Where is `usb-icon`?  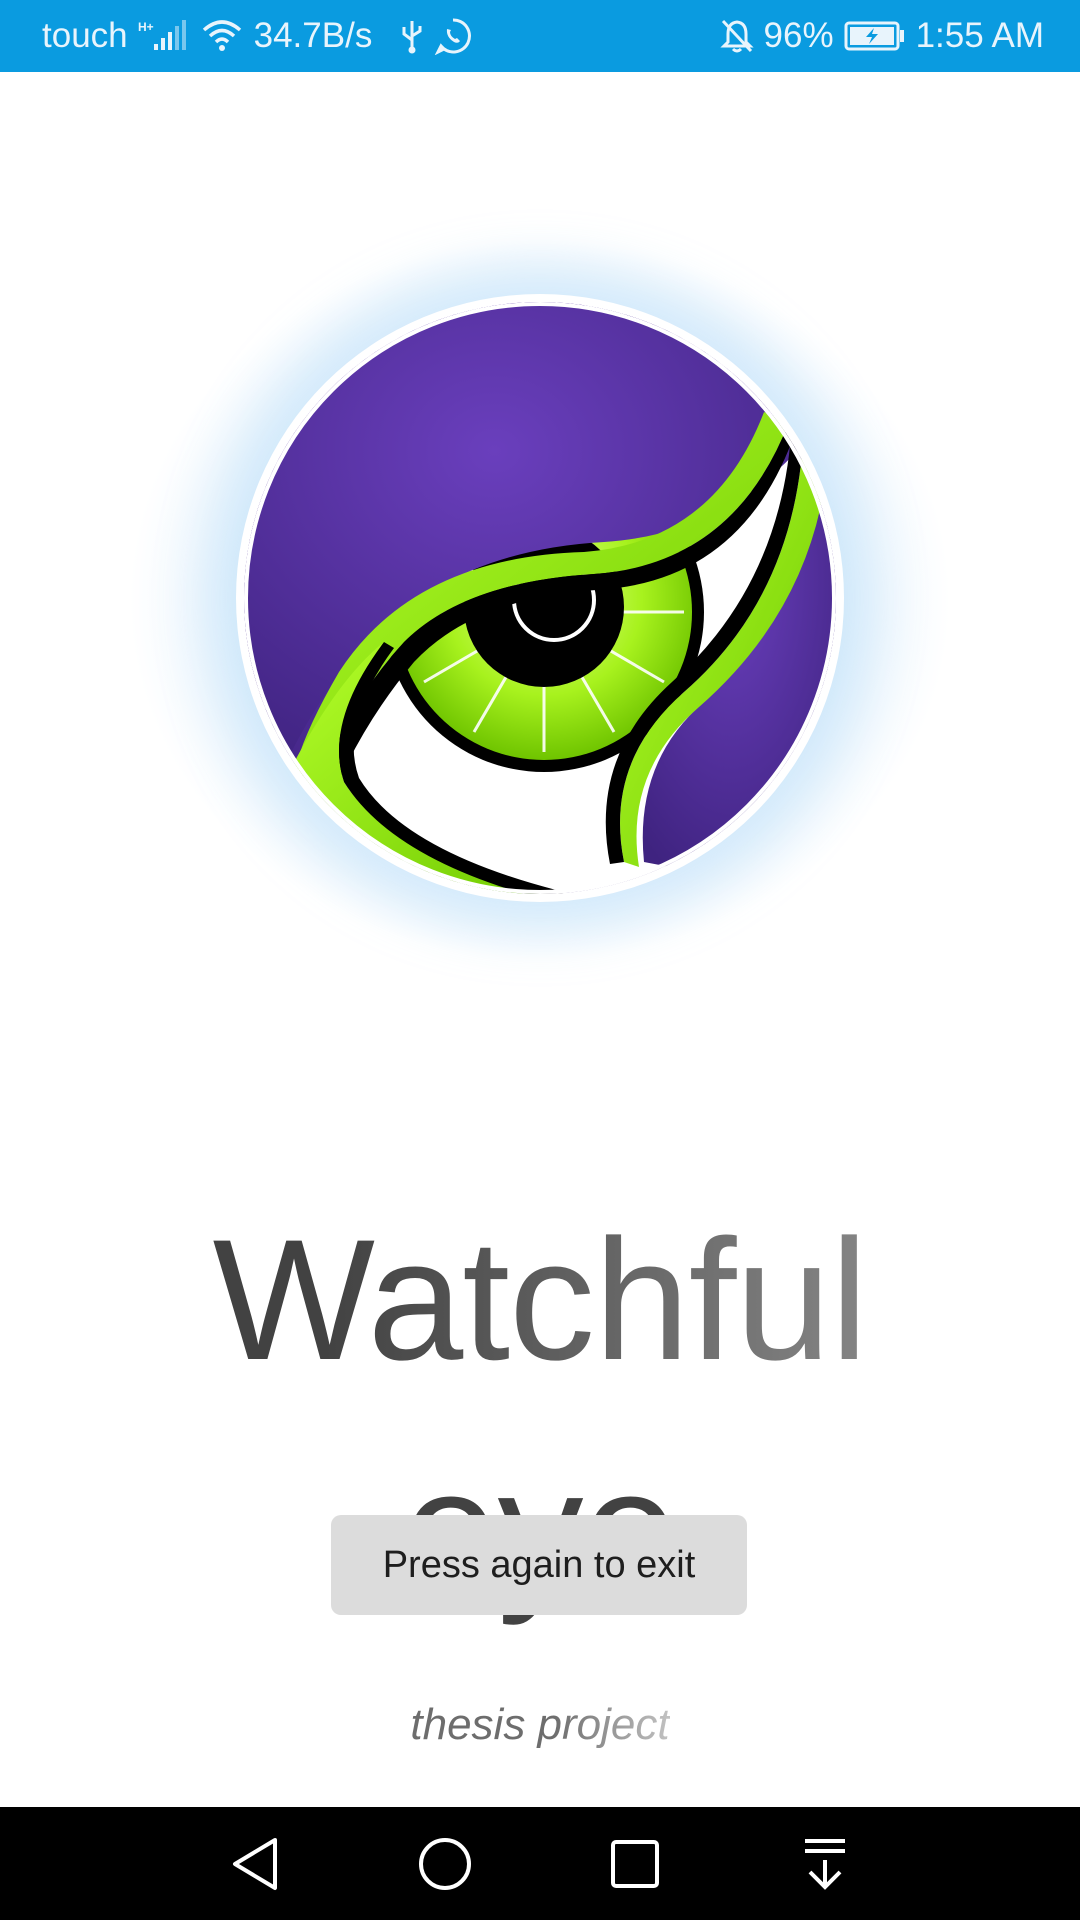
usb-icon is located at coordinates (412, 36).